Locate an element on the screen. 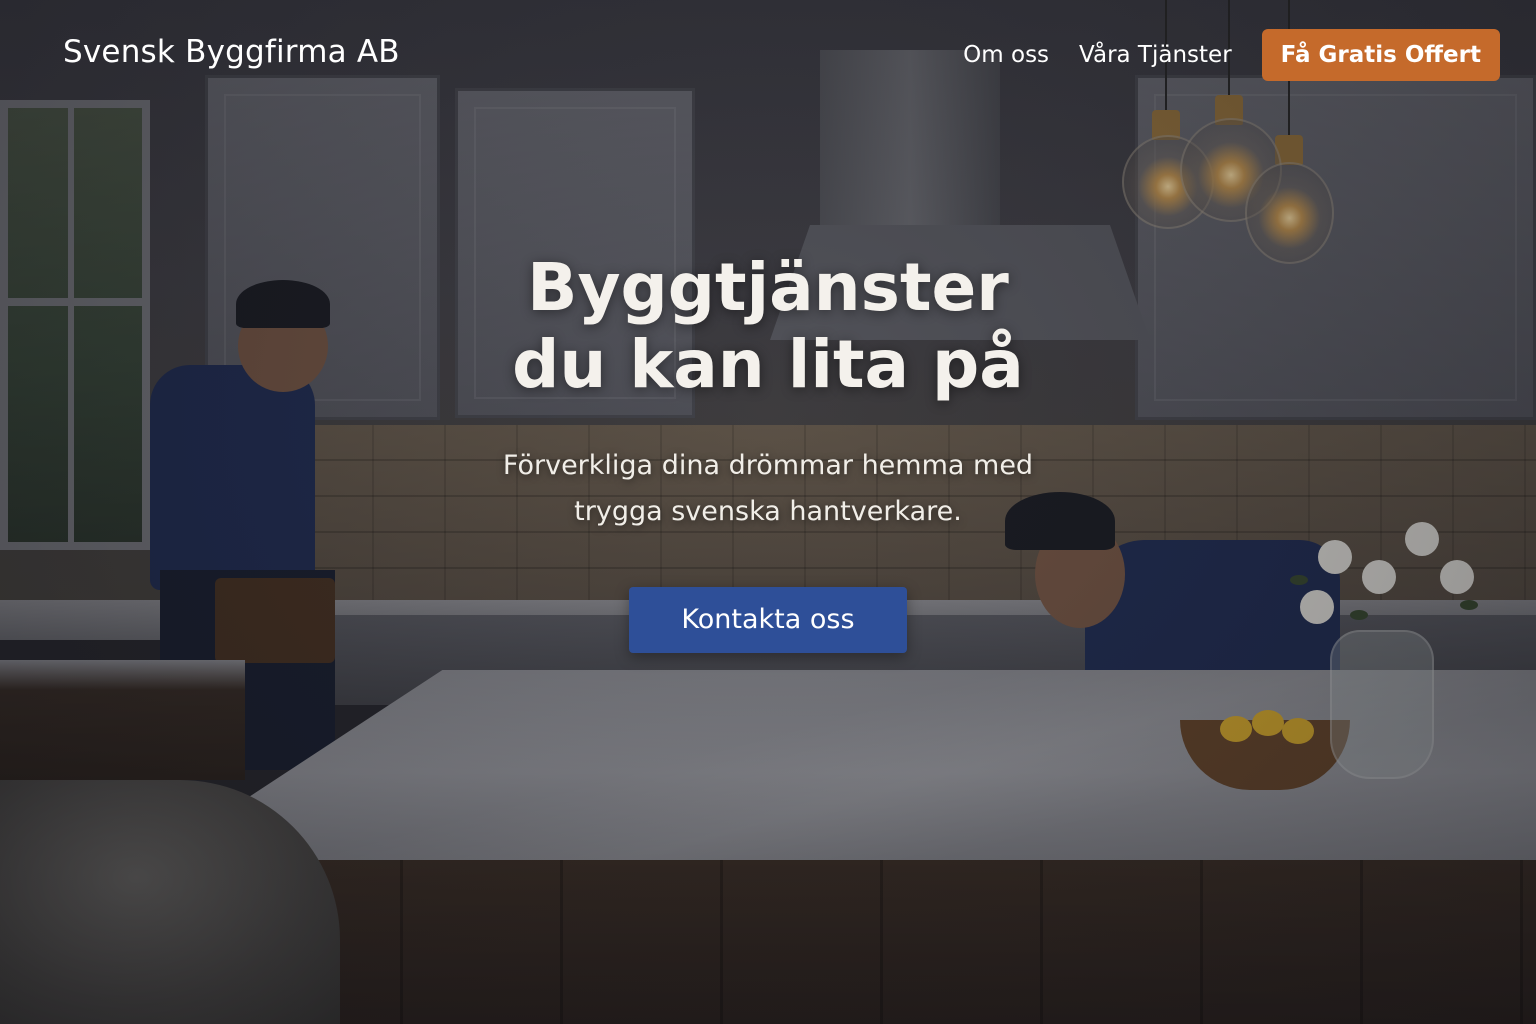  hero-subtitle-line-2: trygga svenska hantverkare. is located at coordinates (768, 511).